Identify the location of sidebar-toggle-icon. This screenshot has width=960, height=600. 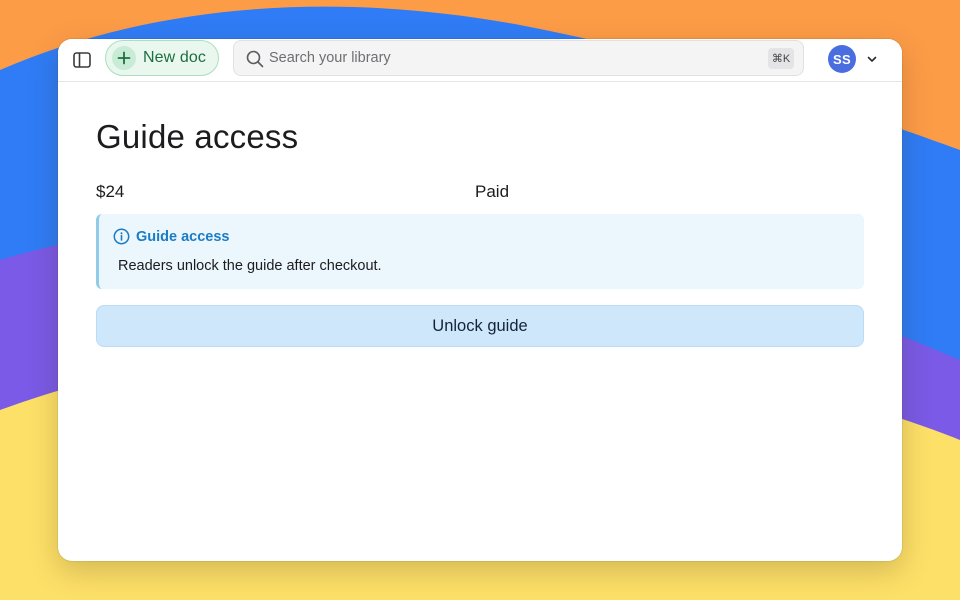
(82, 60).